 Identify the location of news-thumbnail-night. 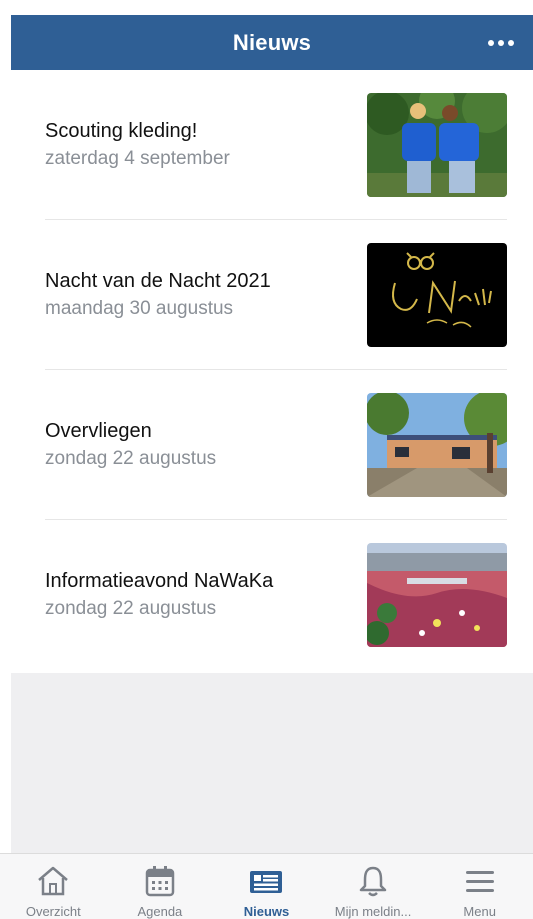
(437, 295).